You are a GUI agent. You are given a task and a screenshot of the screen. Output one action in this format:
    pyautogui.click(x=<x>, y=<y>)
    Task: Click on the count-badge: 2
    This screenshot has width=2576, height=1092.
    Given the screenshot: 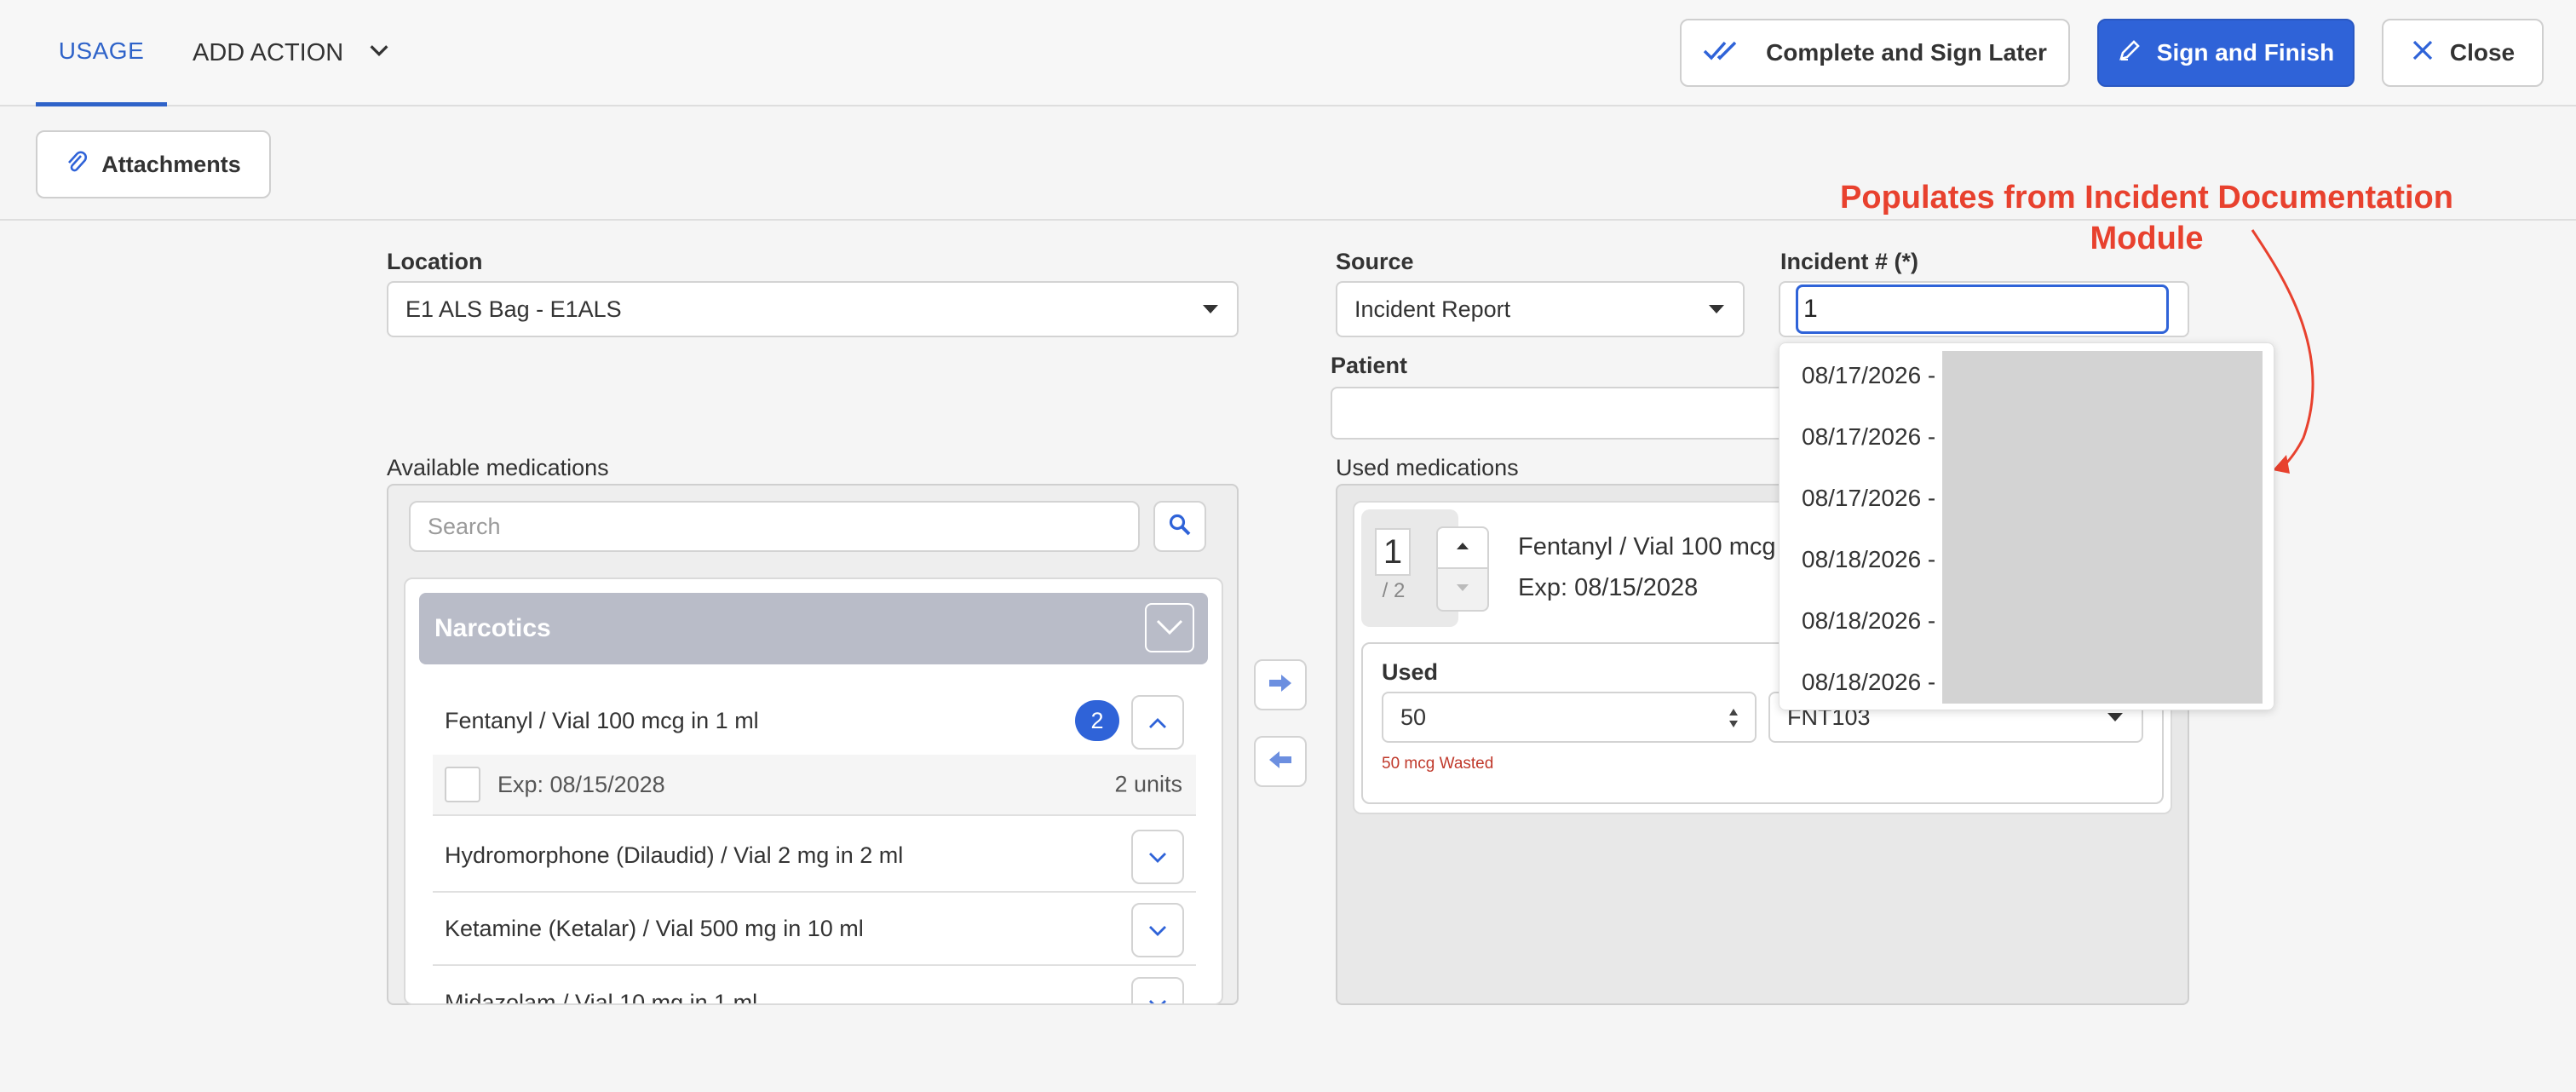 What is the action you would take?
    pyautogui.click(x=1097, y=720)
    